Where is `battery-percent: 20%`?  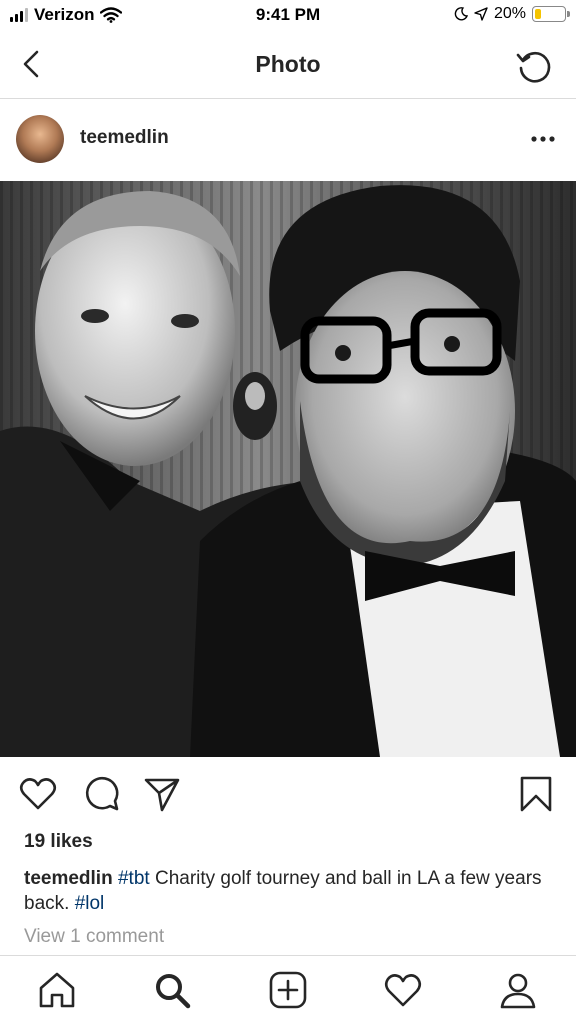
battery-percent: 20% is located at coordinates (509, 13).